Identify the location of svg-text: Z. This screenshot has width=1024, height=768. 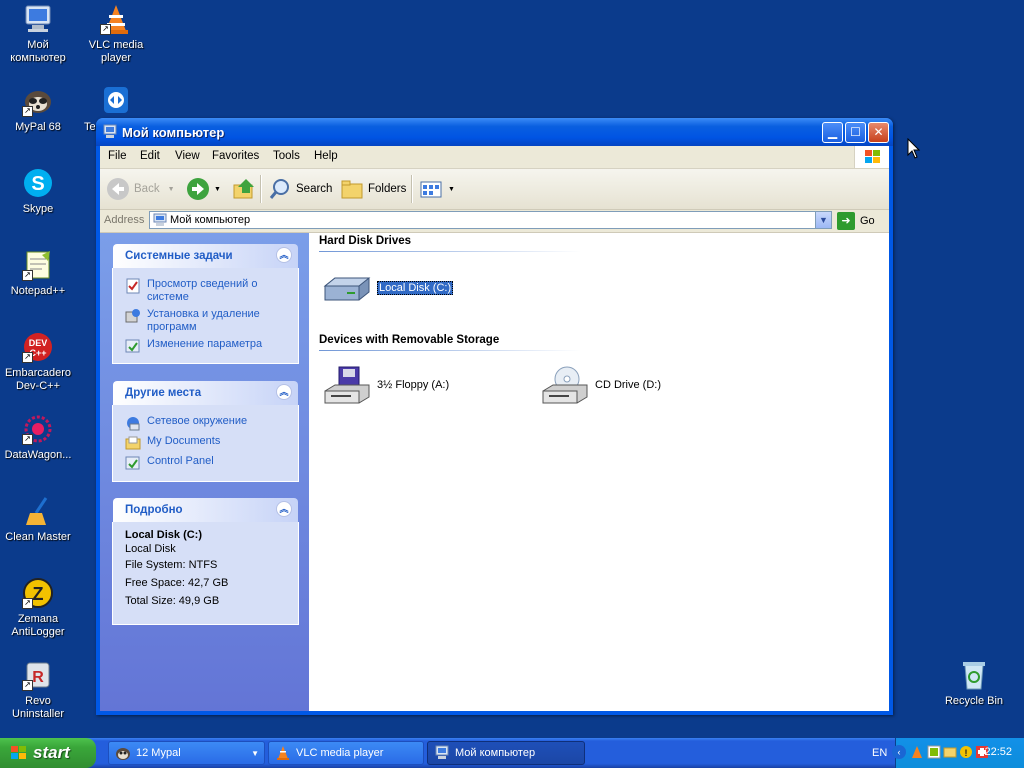
(38, 594).